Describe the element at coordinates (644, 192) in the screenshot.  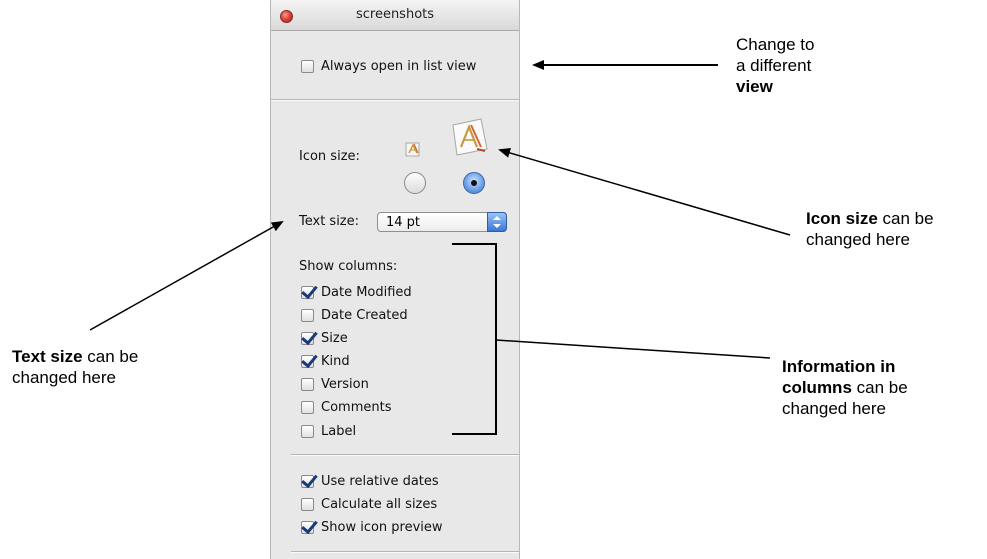
I see `icon-size-arrow` at that location.